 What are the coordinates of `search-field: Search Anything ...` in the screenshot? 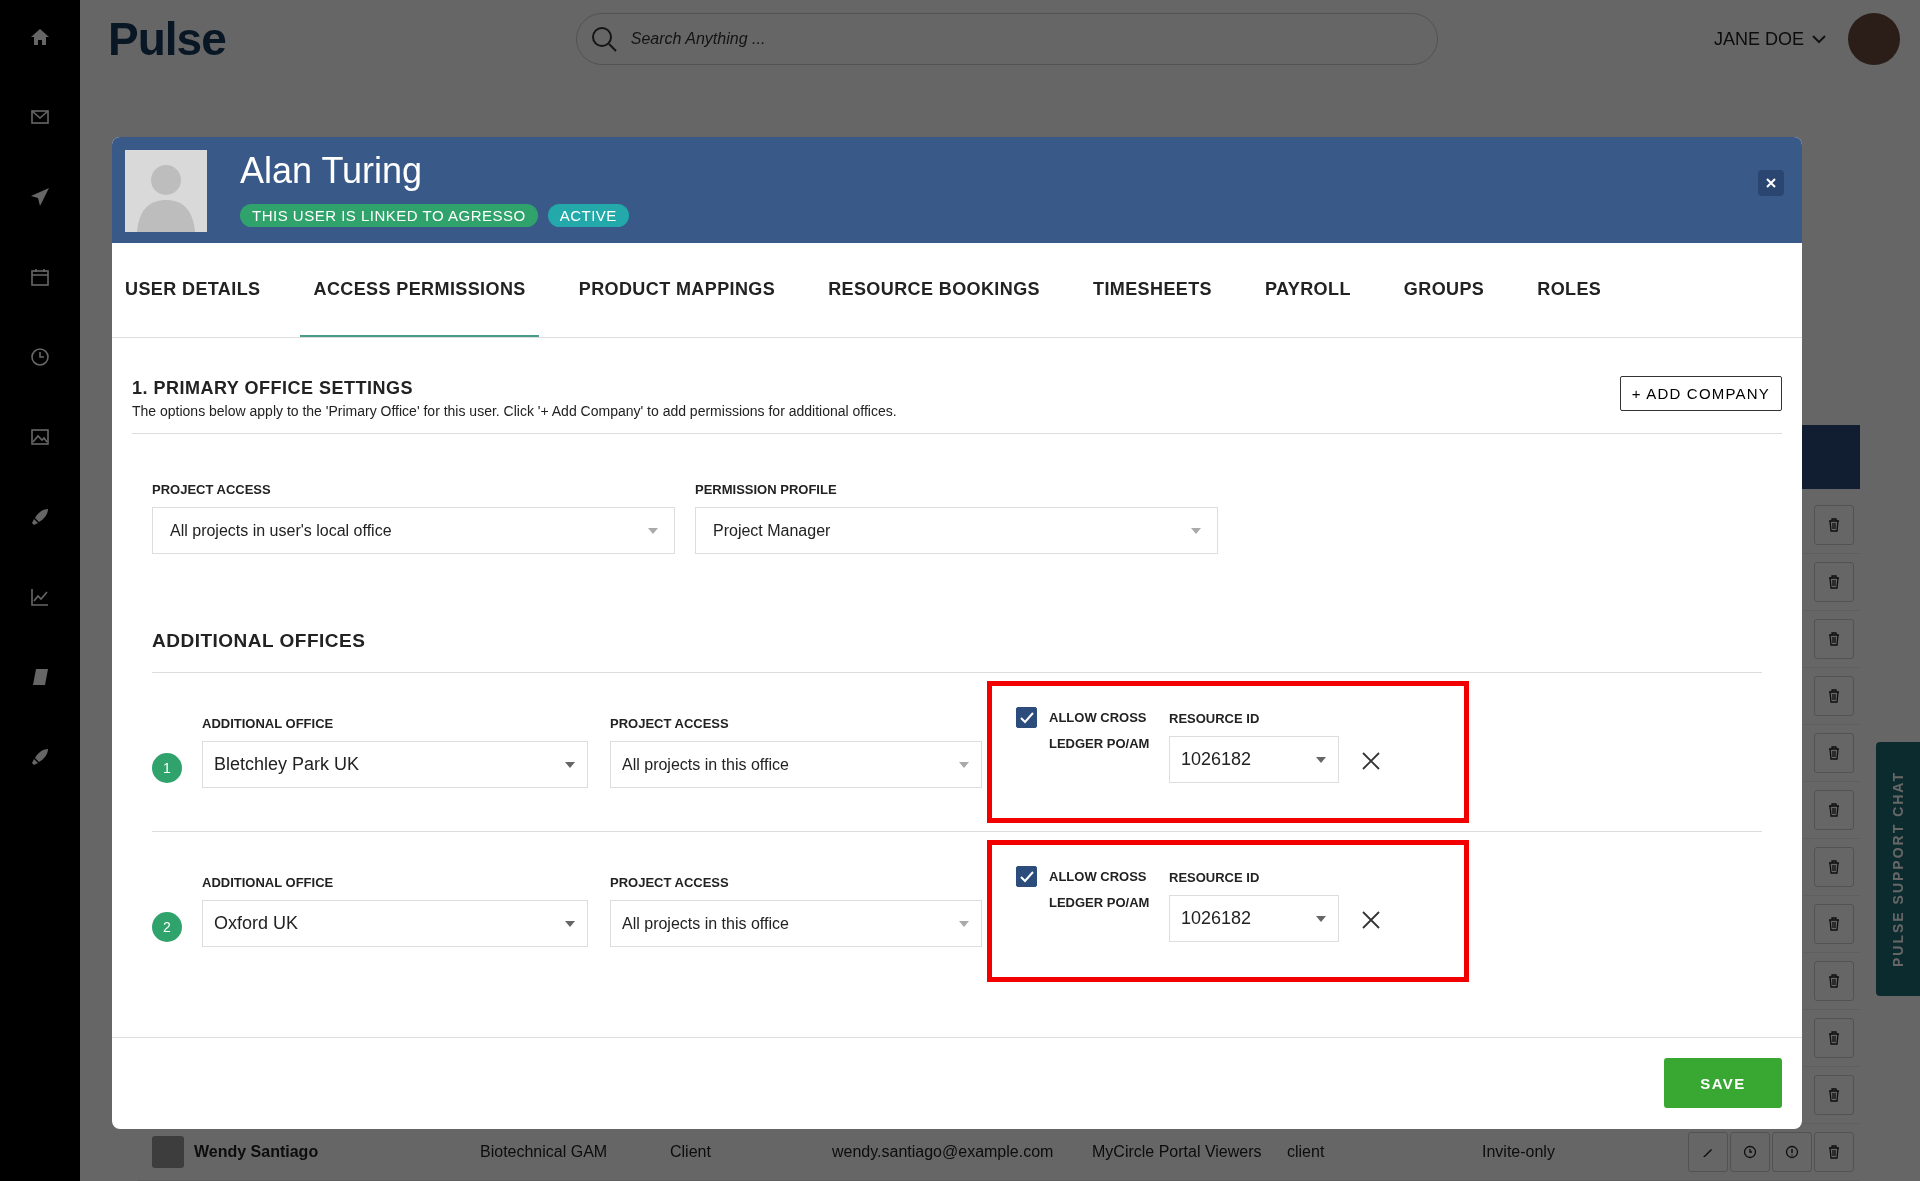 It's located at (1006, 39).